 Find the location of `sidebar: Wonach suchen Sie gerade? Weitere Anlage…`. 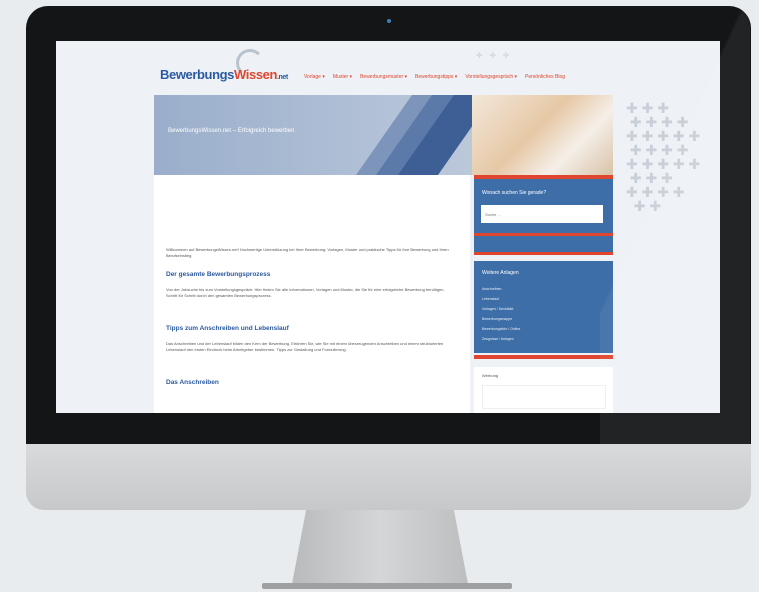

sidebar: Wonach suchen Sie gerade? Weitere Anlage… is located at coordinates (543, 294).